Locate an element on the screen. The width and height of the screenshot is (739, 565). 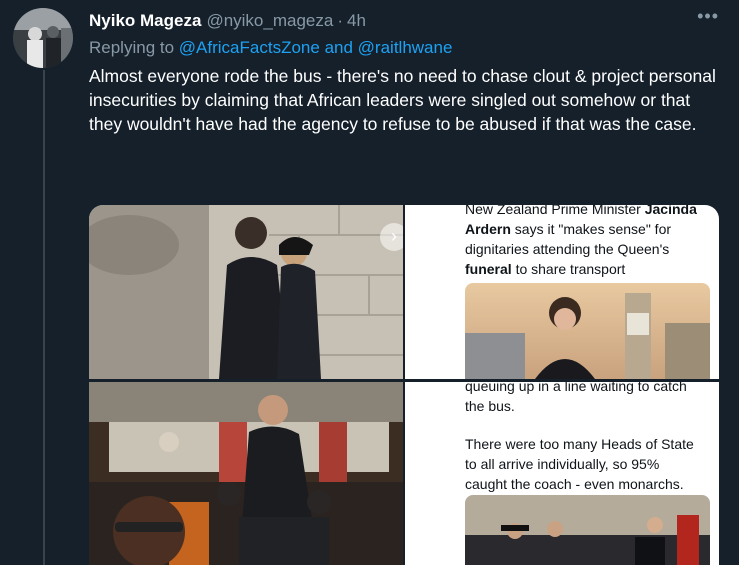
article-para-line-3: caught the coach - even monarchs. is located at coordinates (574, 484).